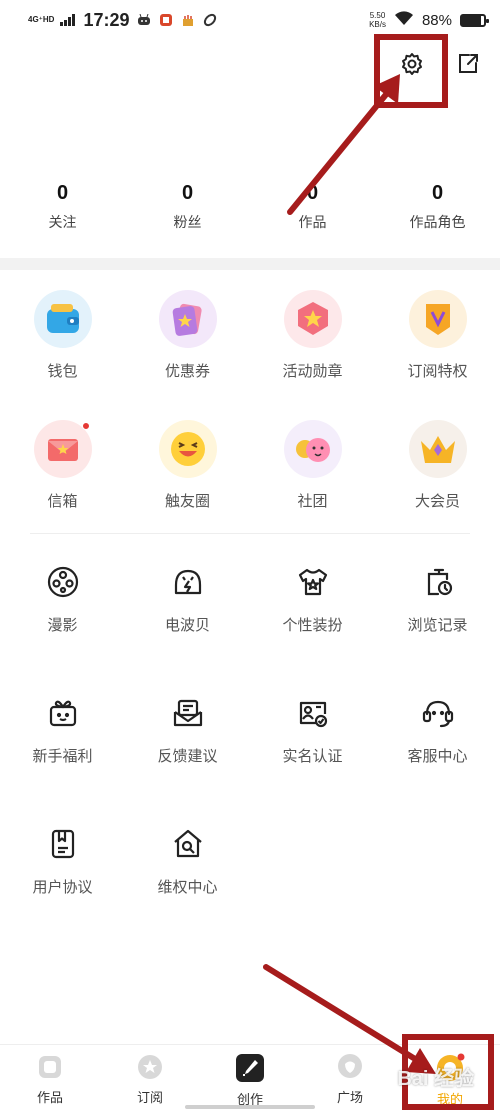 The width and height of the screenshot is (500, 1111). Describe the element at coordinates (437, 625) in the screenshot. I see `cell-label: 浏览记录` at that location.